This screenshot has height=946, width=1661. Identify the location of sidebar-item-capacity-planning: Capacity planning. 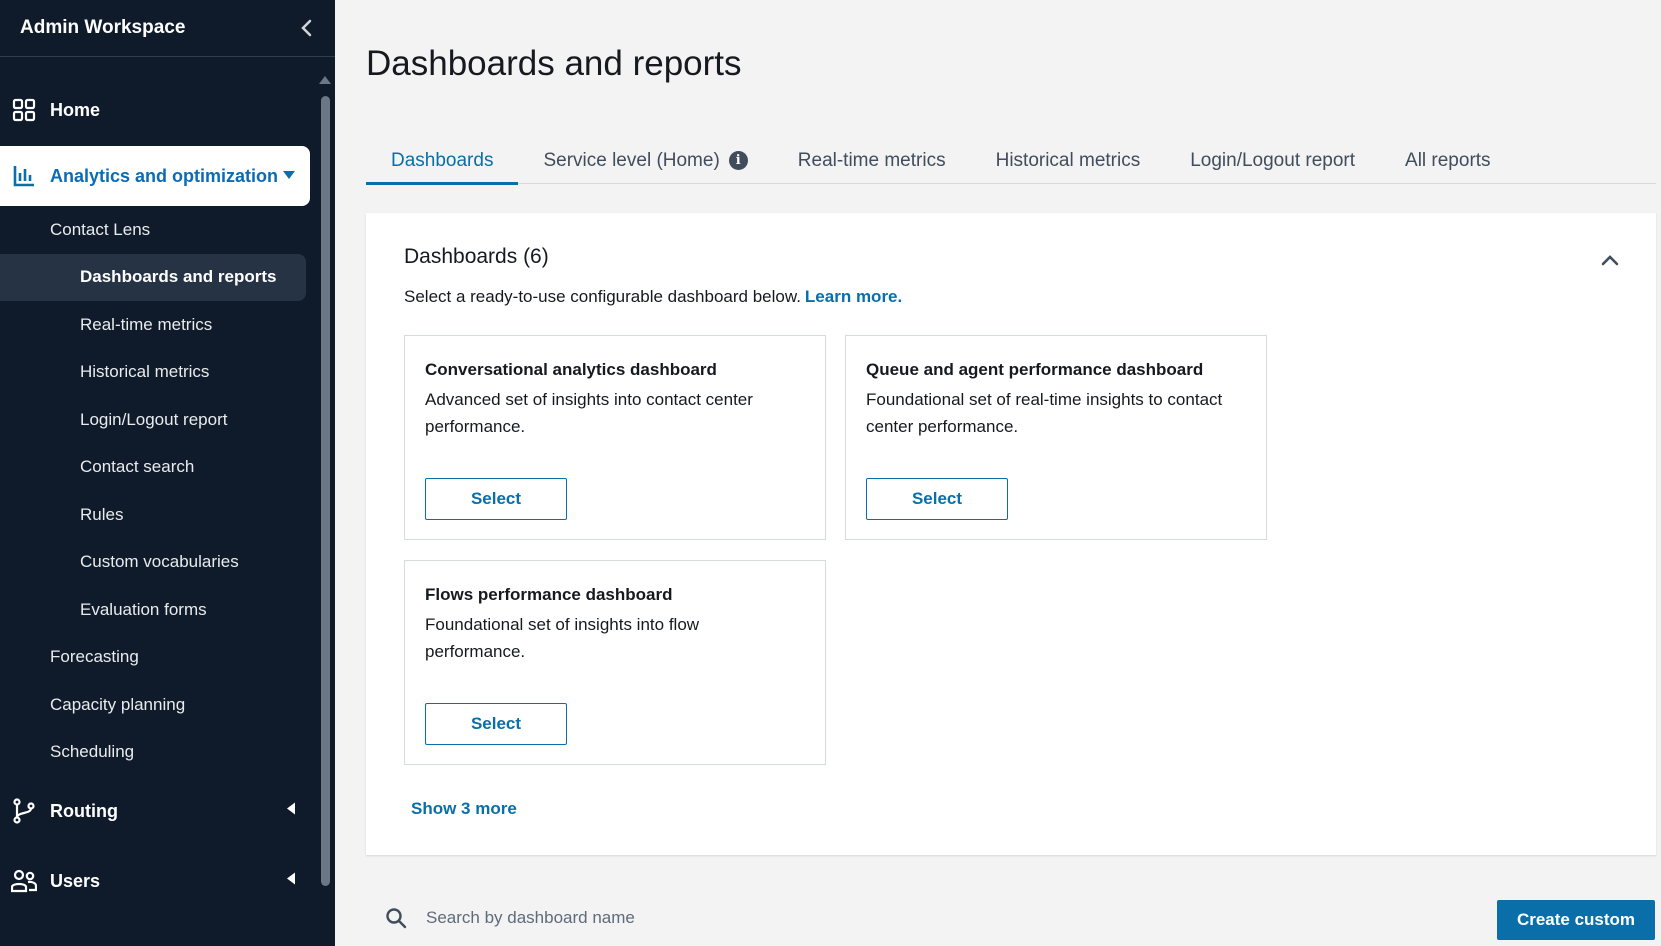
(155, 705).